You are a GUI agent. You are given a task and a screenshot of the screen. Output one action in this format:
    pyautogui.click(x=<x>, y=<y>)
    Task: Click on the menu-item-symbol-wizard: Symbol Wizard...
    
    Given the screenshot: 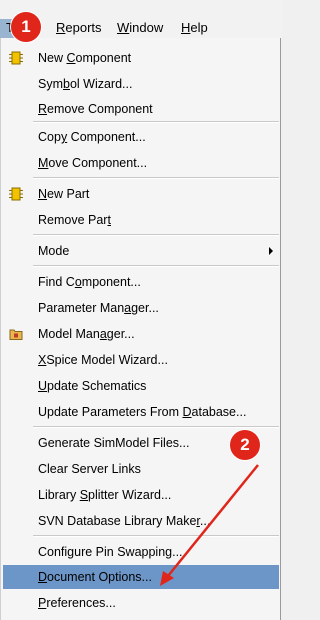 What is the action you would take?
    pyautogui.click(x=141, y=84)
    